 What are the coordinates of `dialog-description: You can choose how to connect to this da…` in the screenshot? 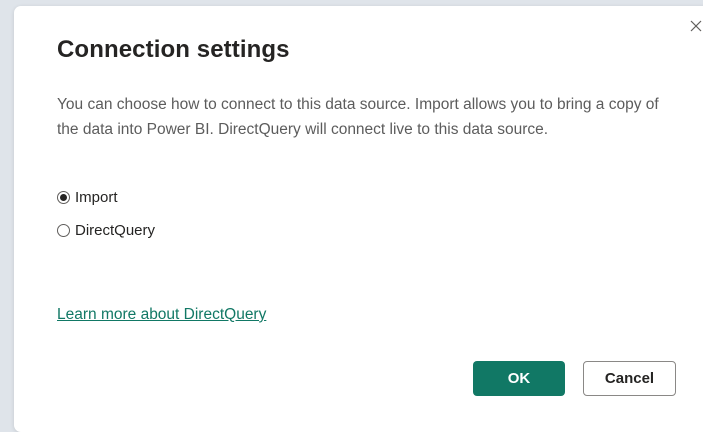 It's located at (358, 117).